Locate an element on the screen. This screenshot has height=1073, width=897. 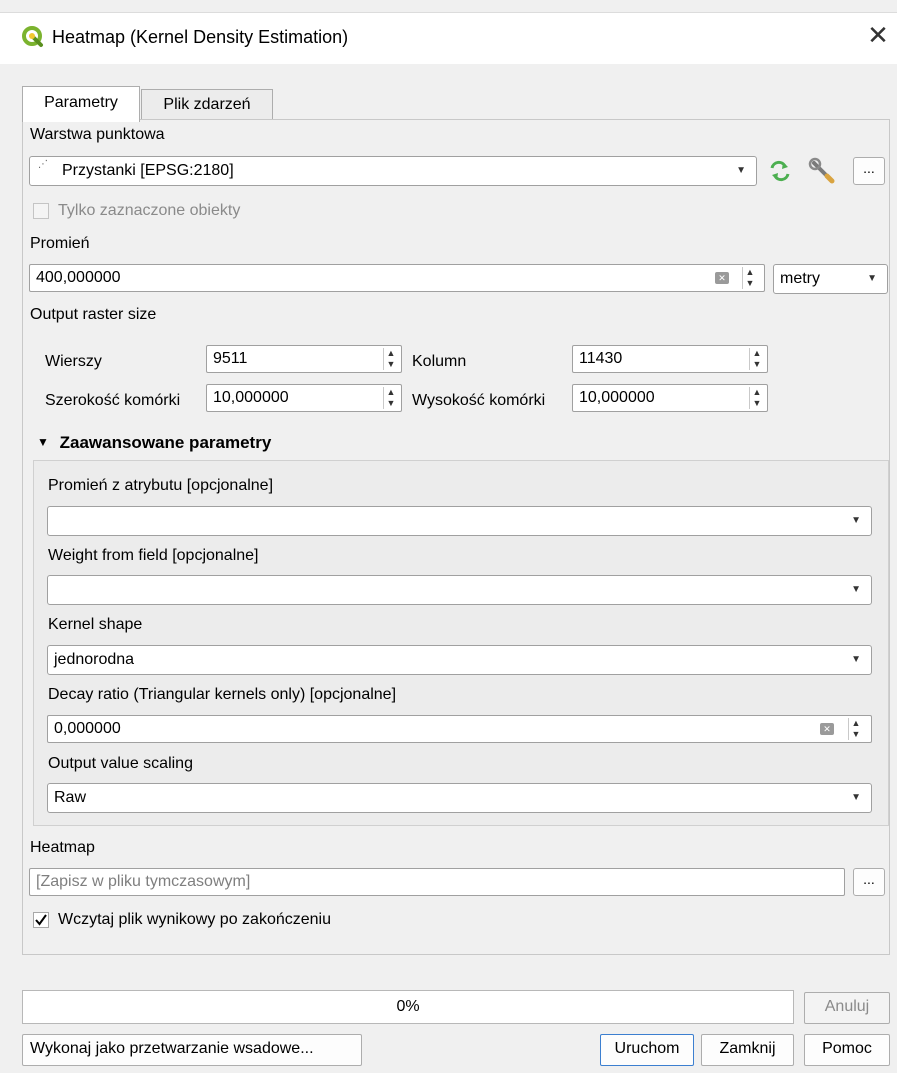
point-layer-combo: ⋰ Przystanki [EPSG:2180] ▼ is located at coordinates (393, 171).